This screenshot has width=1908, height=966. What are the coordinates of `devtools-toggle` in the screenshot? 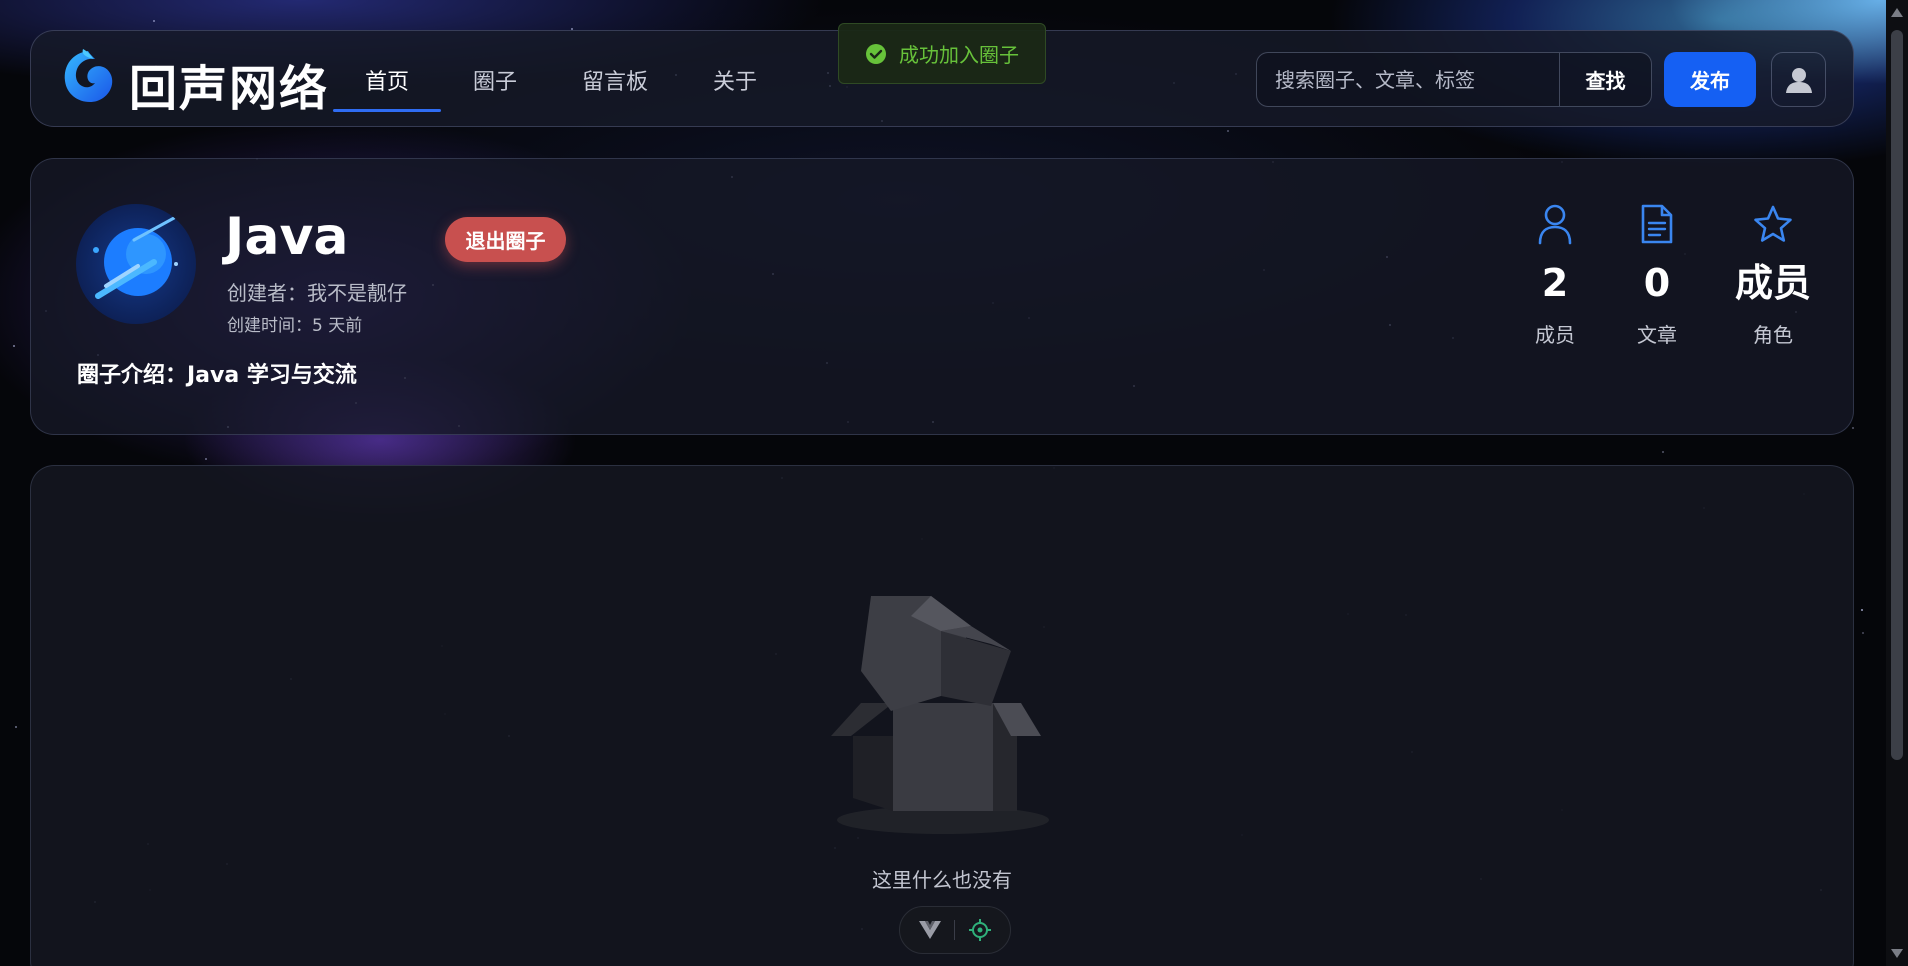 It's located at (955, 930).